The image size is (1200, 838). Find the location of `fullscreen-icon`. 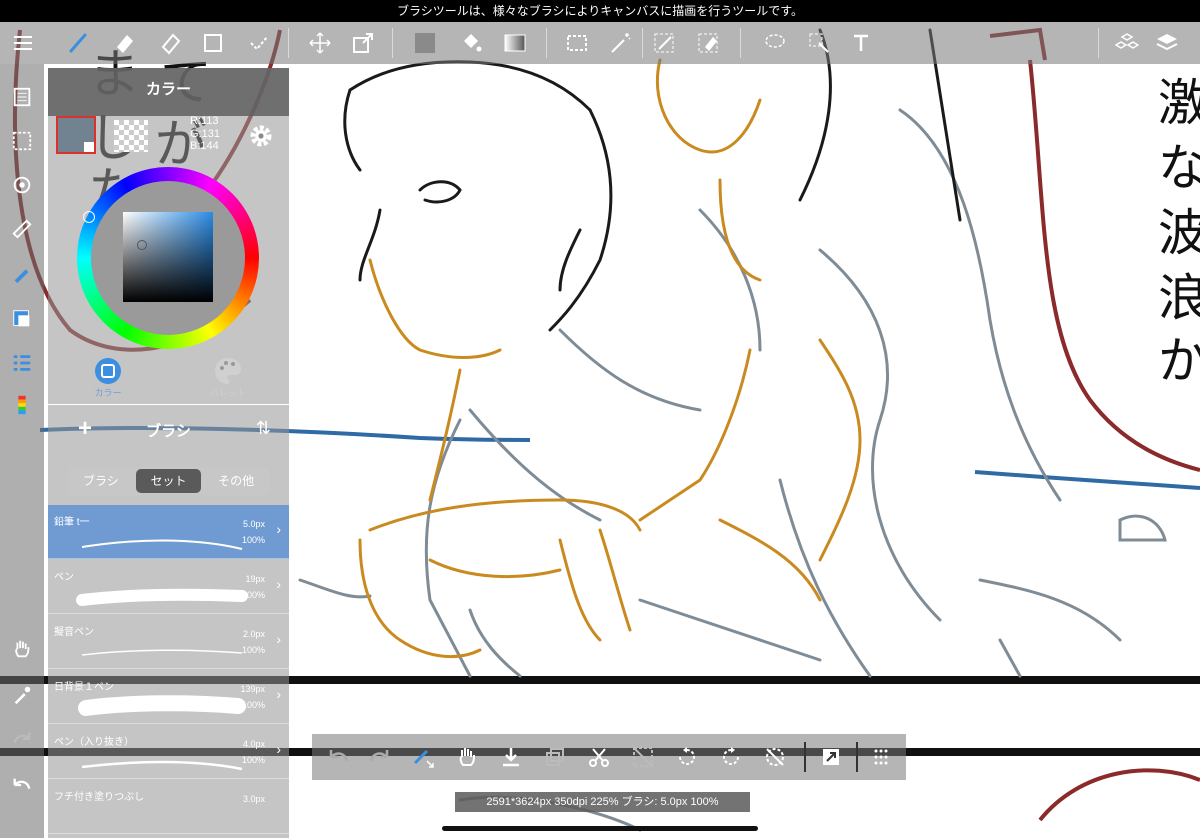

fullscreen-icon is located at coordinates (831, 757).